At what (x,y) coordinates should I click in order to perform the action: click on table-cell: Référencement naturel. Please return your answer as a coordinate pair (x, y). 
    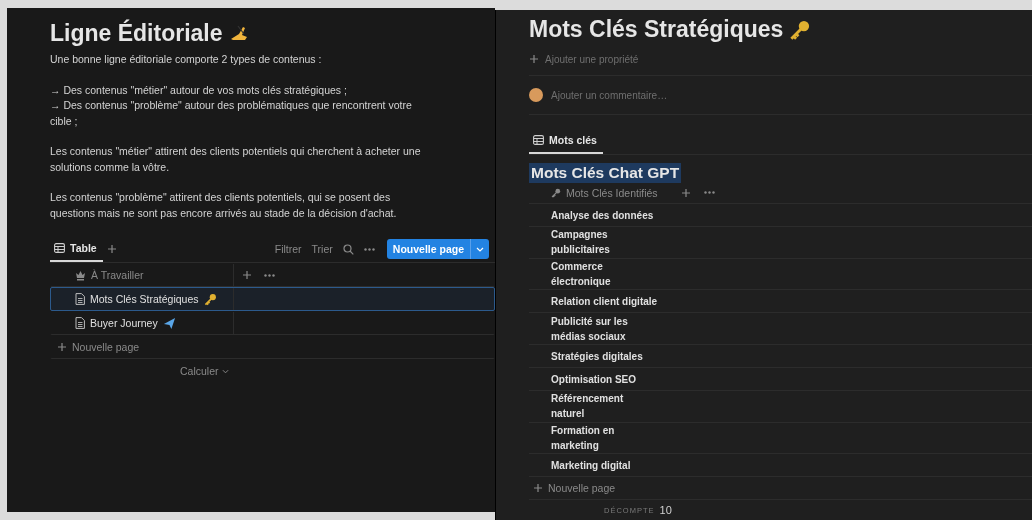
    Looking at the image, I should click on (605, 406).